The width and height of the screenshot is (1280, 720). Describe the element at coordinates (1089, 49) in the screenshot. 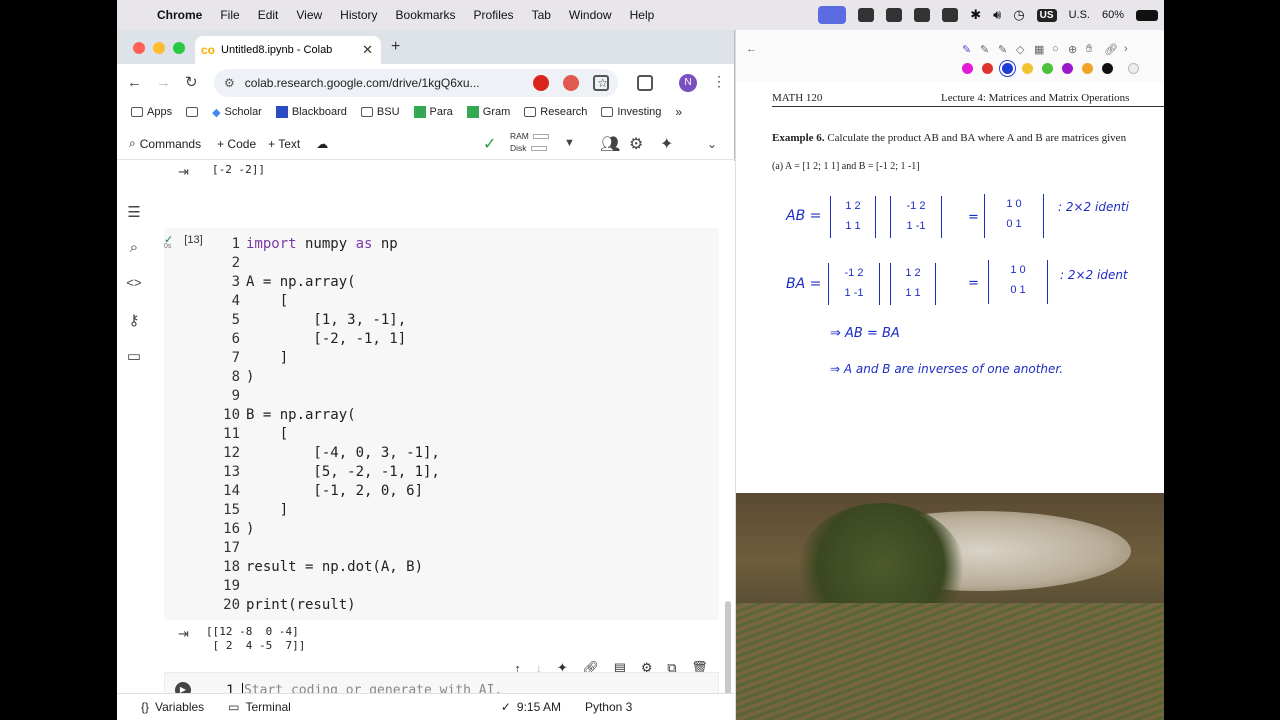

I see `pointer-icon: ✋︎` at that location.